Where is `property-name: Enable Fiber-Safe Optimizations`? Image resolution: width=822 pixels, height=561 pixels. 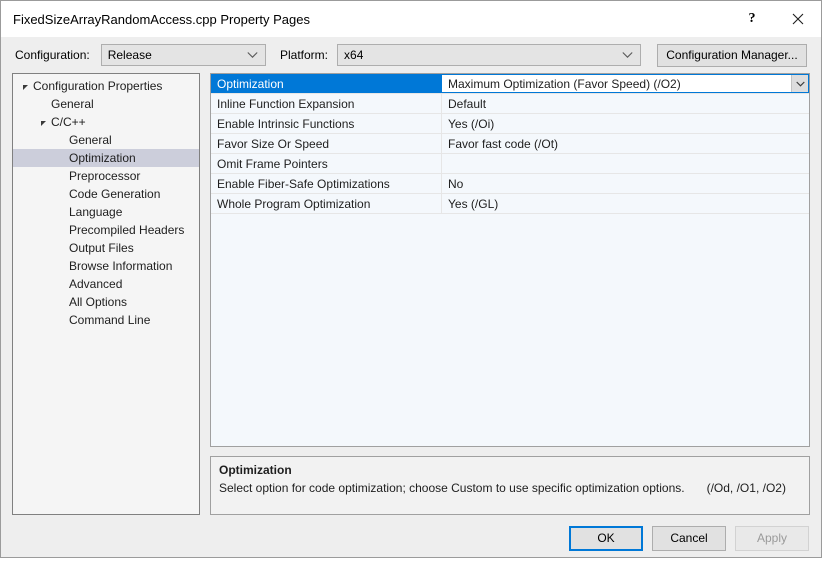 property-name: Enable Fiber-Safe Optimizations is located at coordinates (326, 183).